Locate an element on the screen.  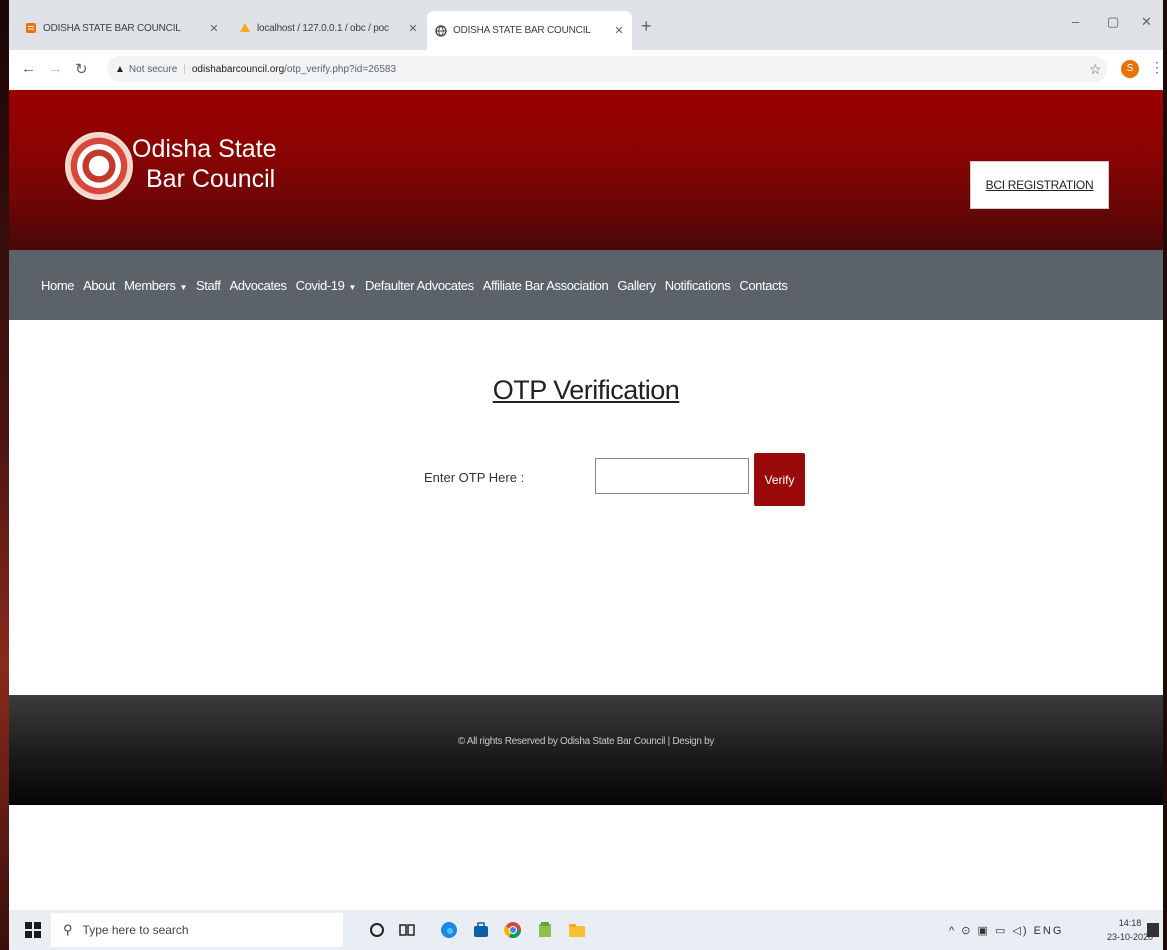
menu-kebab-icon: ⋮ is located at coordinates (1157, 67).